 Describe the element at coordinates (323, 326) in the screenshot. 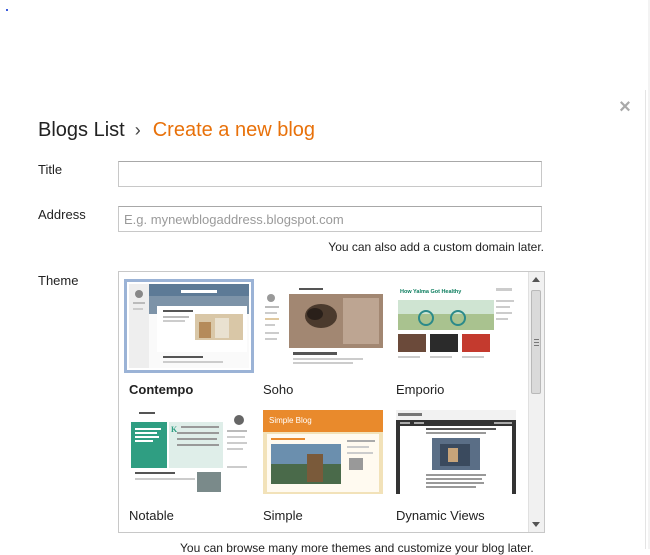

I see `soho-thumbnail` at that location.